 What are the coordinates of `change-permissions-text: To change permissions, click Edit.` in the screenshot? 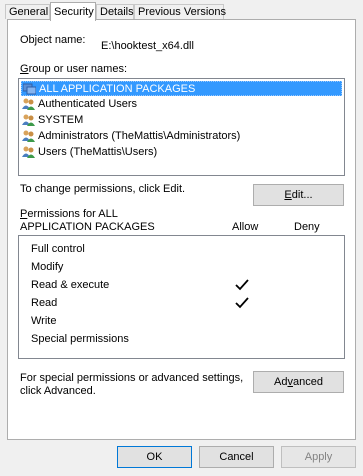 It's located at (103, 189).